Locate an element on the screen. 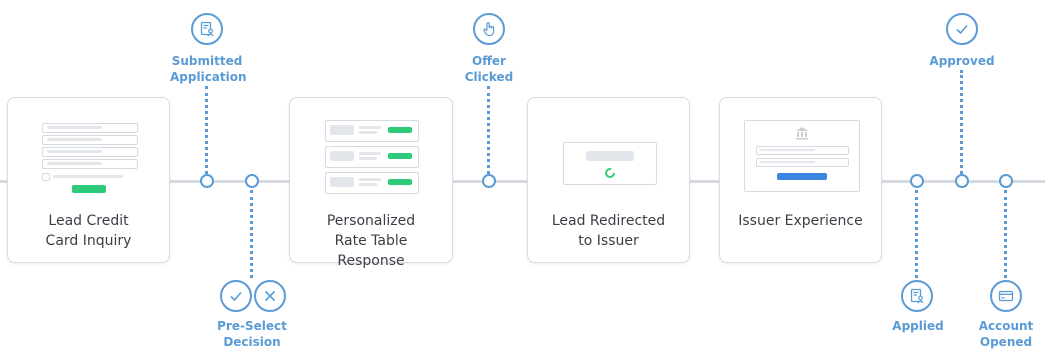 This screenshot has height=360, width=1045. stage-card-redirect: Lead Redirected to Issuer is located at coordinates (608, 180).